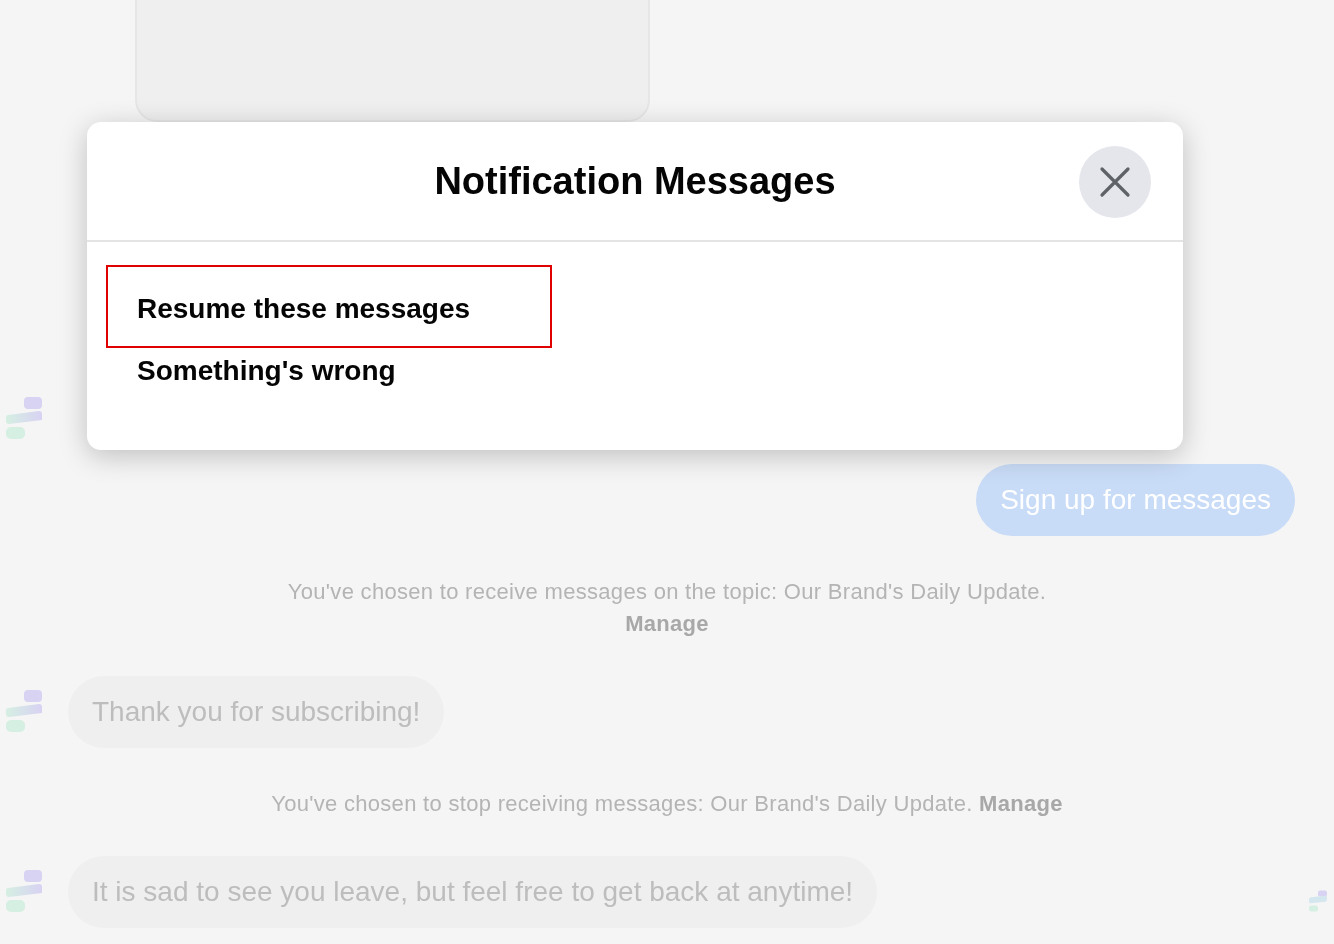 This screenshot has height=944, width=1334. Describe the element at coordinates (667, 608) in the screenshot. I see `notice-text: You've chosen to receive messages on the topic: Our Brand's Daily Update. Manage` at that location.